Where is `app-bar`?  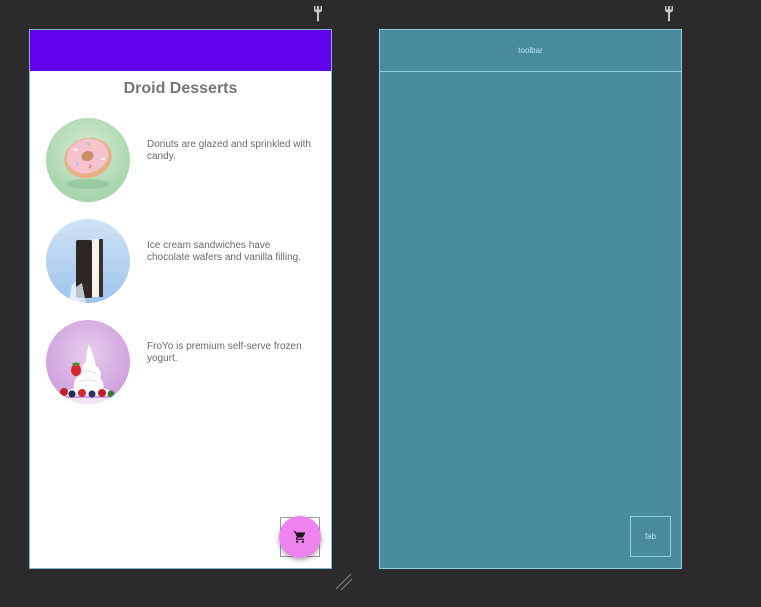
app-bar is located at coordinates (180, 50).